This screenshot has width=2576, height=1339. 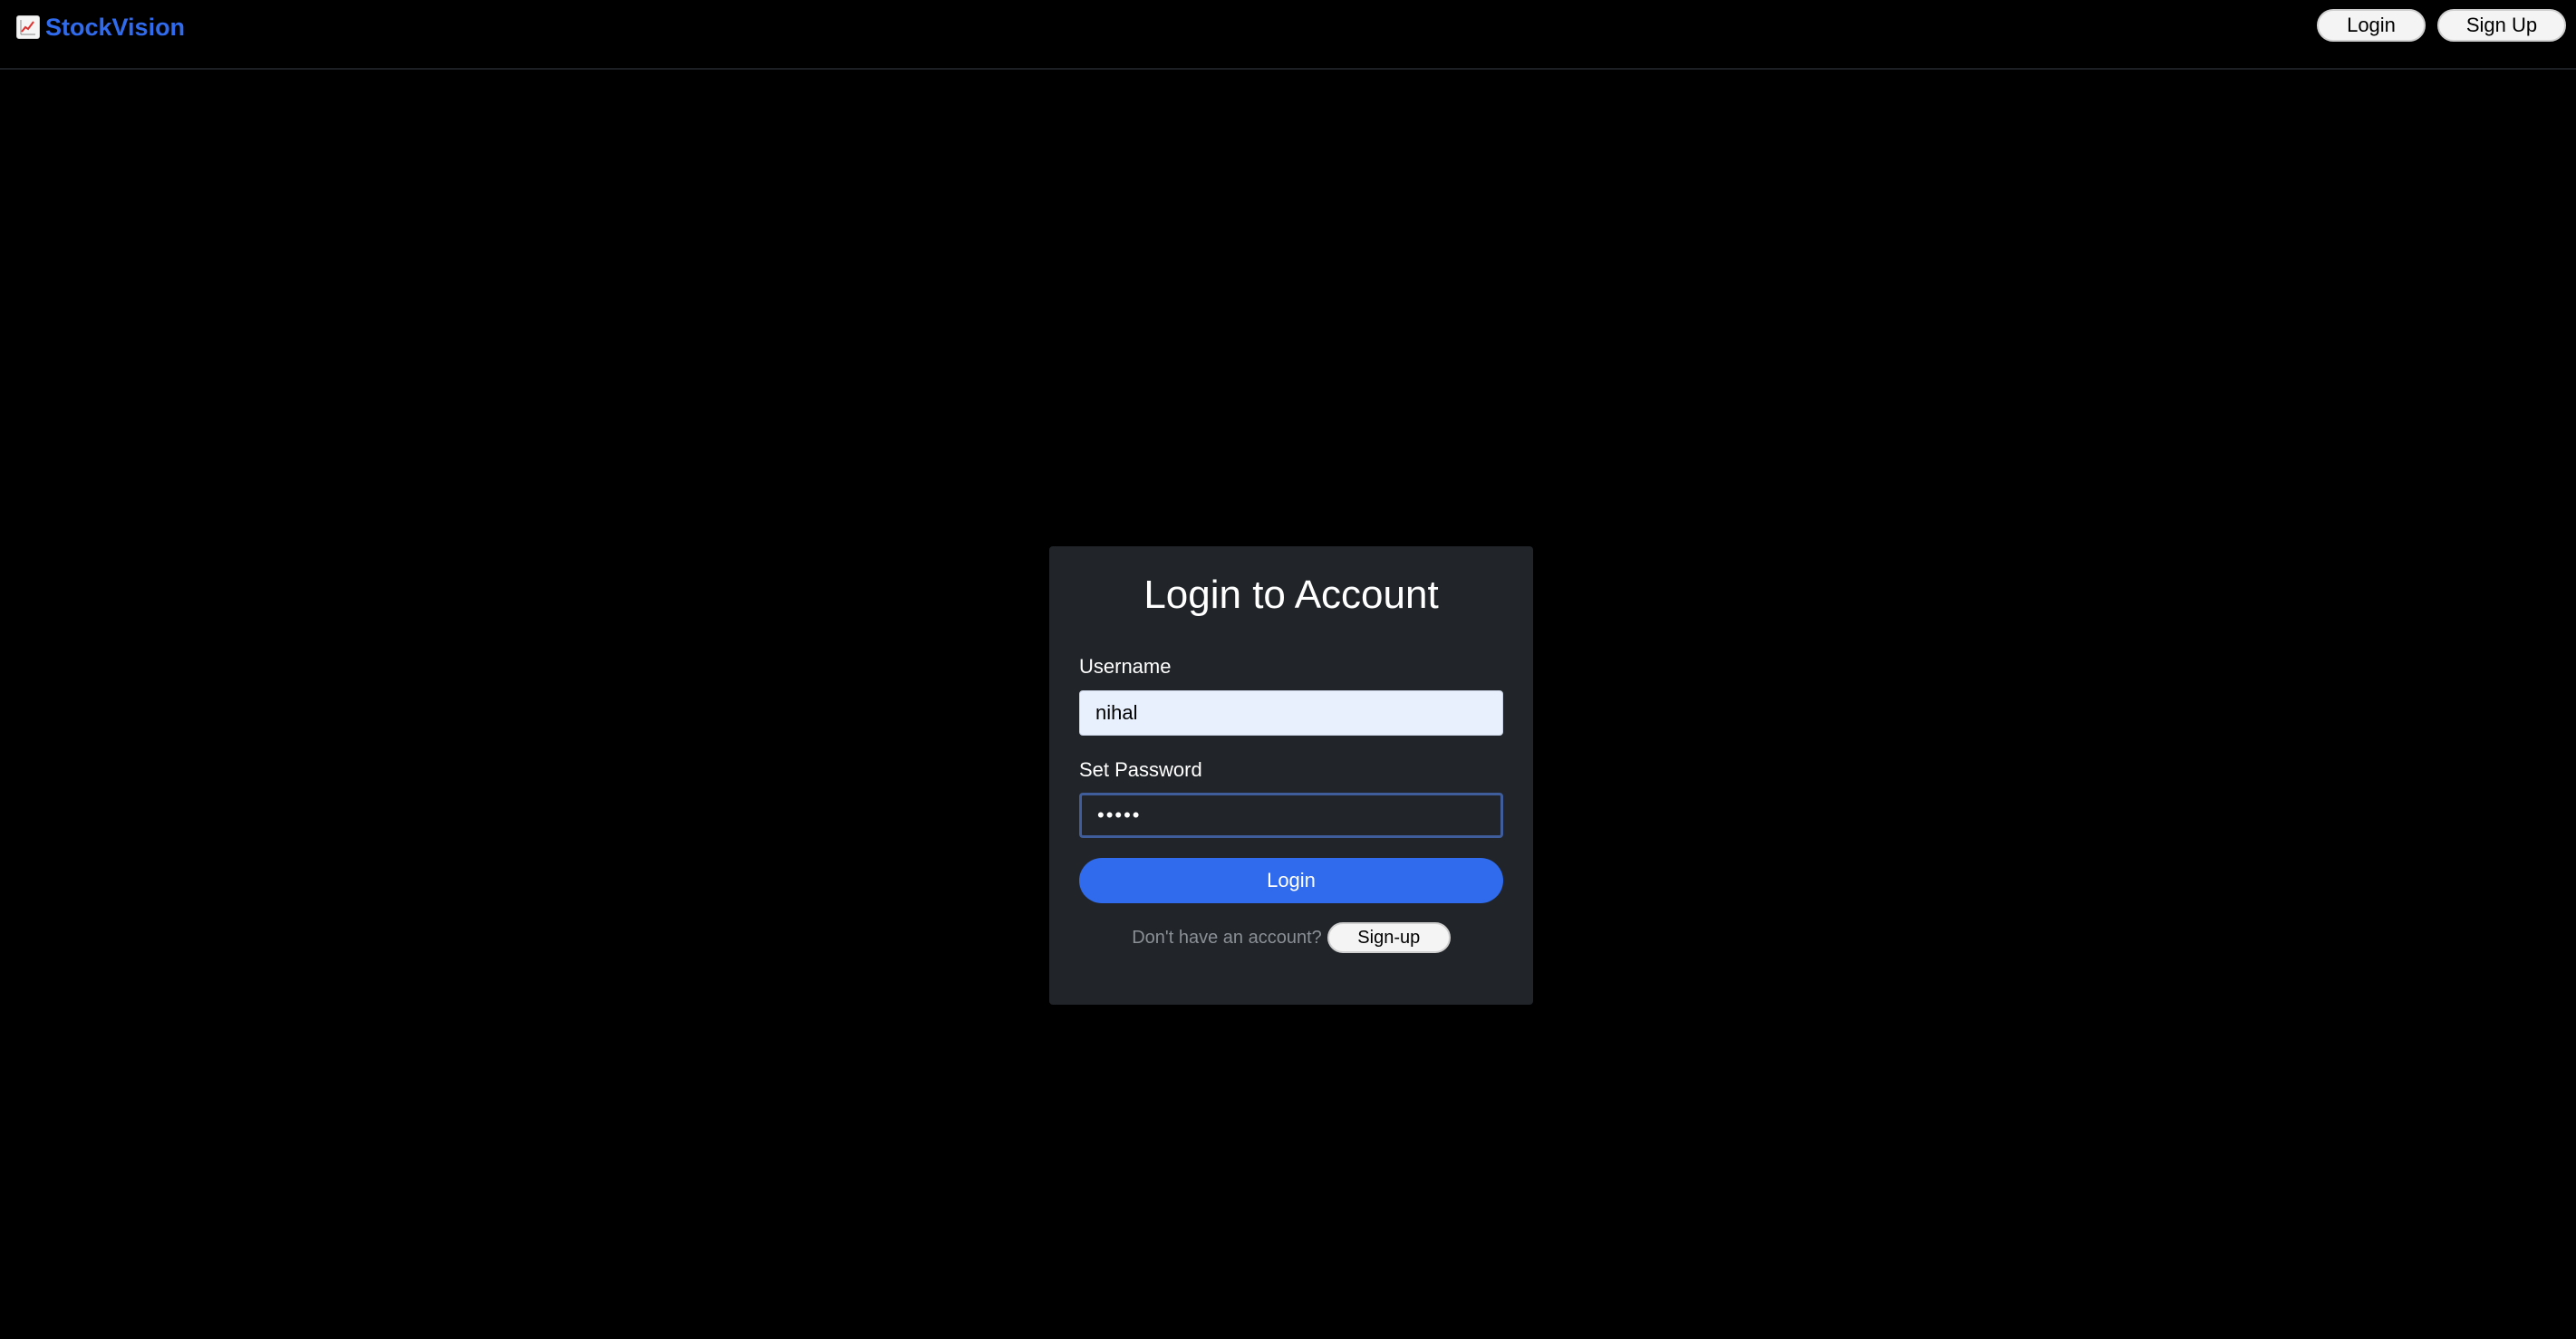 I want to click on password-label: Set Password, so click(x=1140, y=770).